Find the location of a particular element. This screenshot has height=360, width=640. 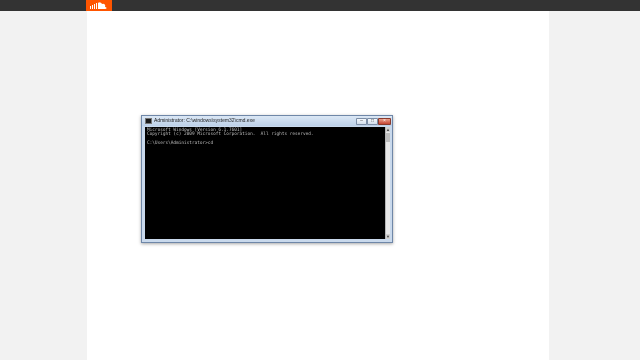

site-logo is located at coordinates (99, 5).